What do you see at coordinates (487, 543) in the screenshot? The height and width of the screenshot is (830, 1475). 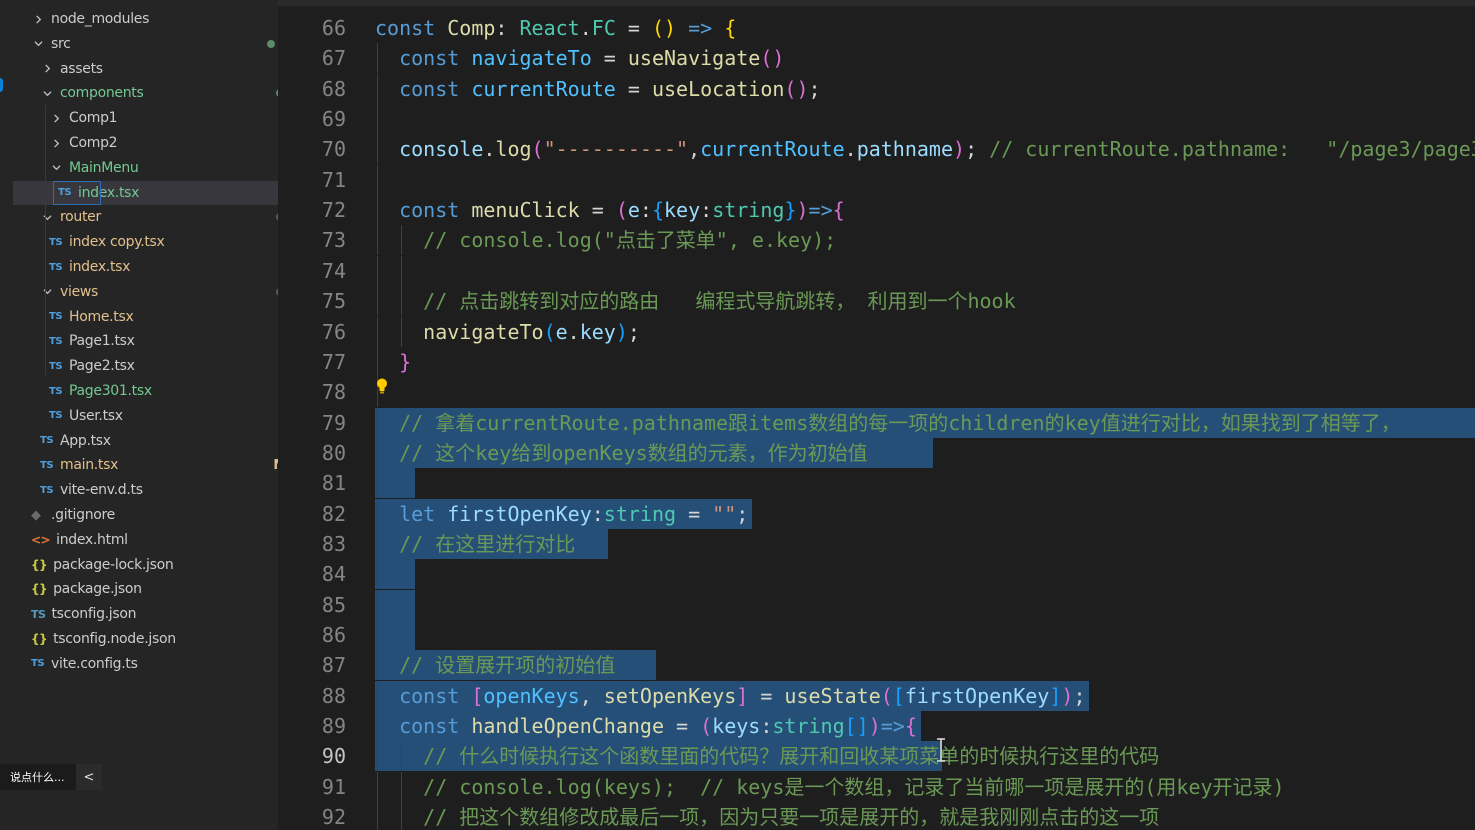 I see `code-token: // 在这里进行对比` at bounding box center [487, 543].